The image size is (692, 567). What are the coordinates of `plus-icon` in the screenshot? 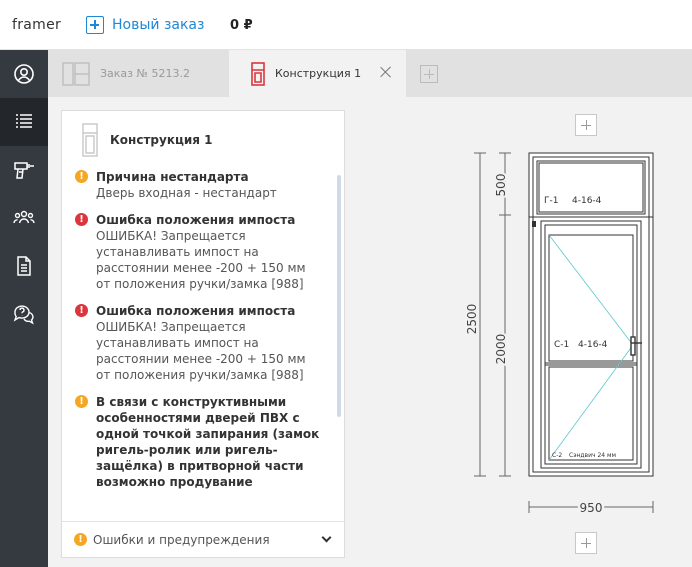 It's located at (95, 25).